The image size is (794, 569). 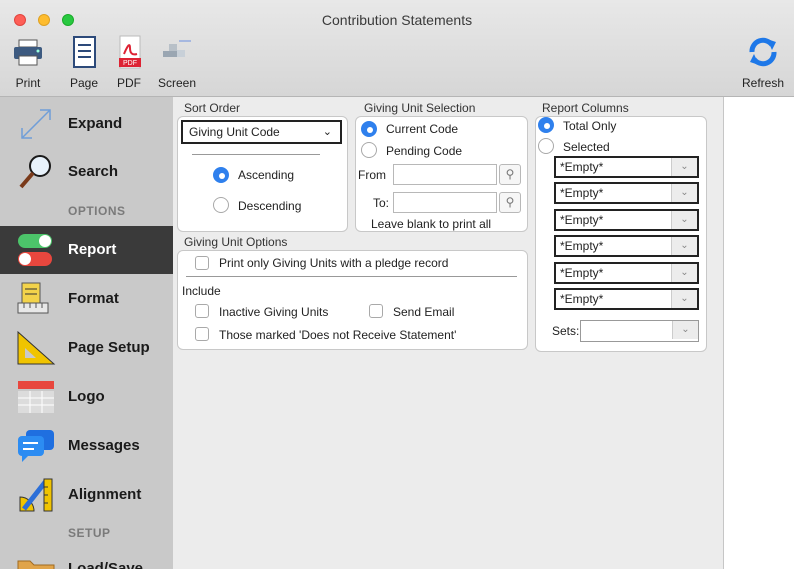 I want to click on pending-code-radio, so click(x=369, y=150).